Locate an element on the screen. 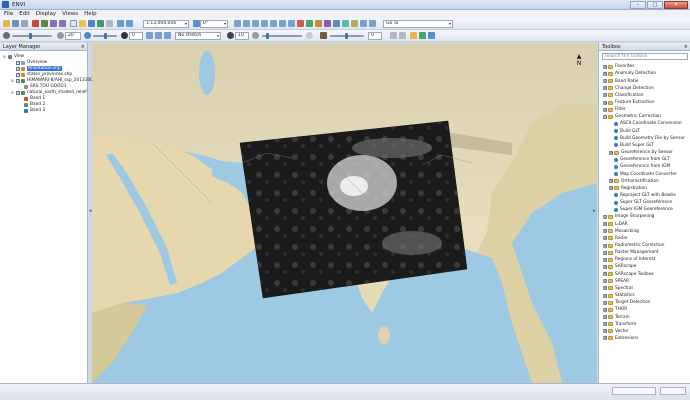  toolbox-tool: Super IGM Georeference is located at coordinates (641, 210).